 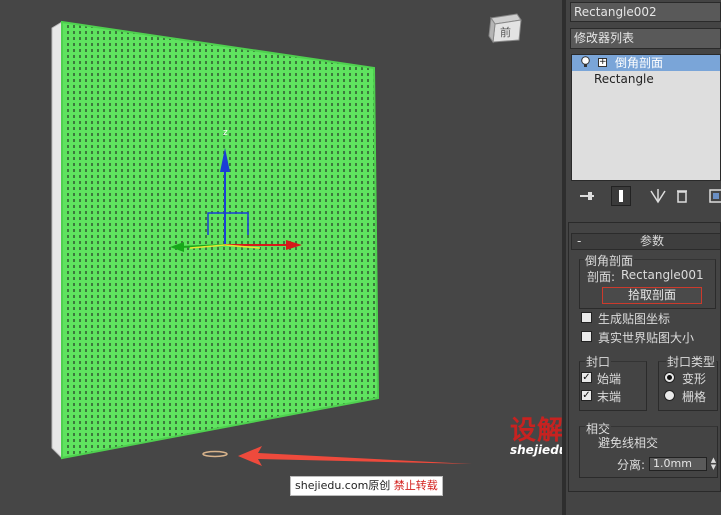 I want to click on cap-grid-label: 栅格, so click(x=694, y=397).